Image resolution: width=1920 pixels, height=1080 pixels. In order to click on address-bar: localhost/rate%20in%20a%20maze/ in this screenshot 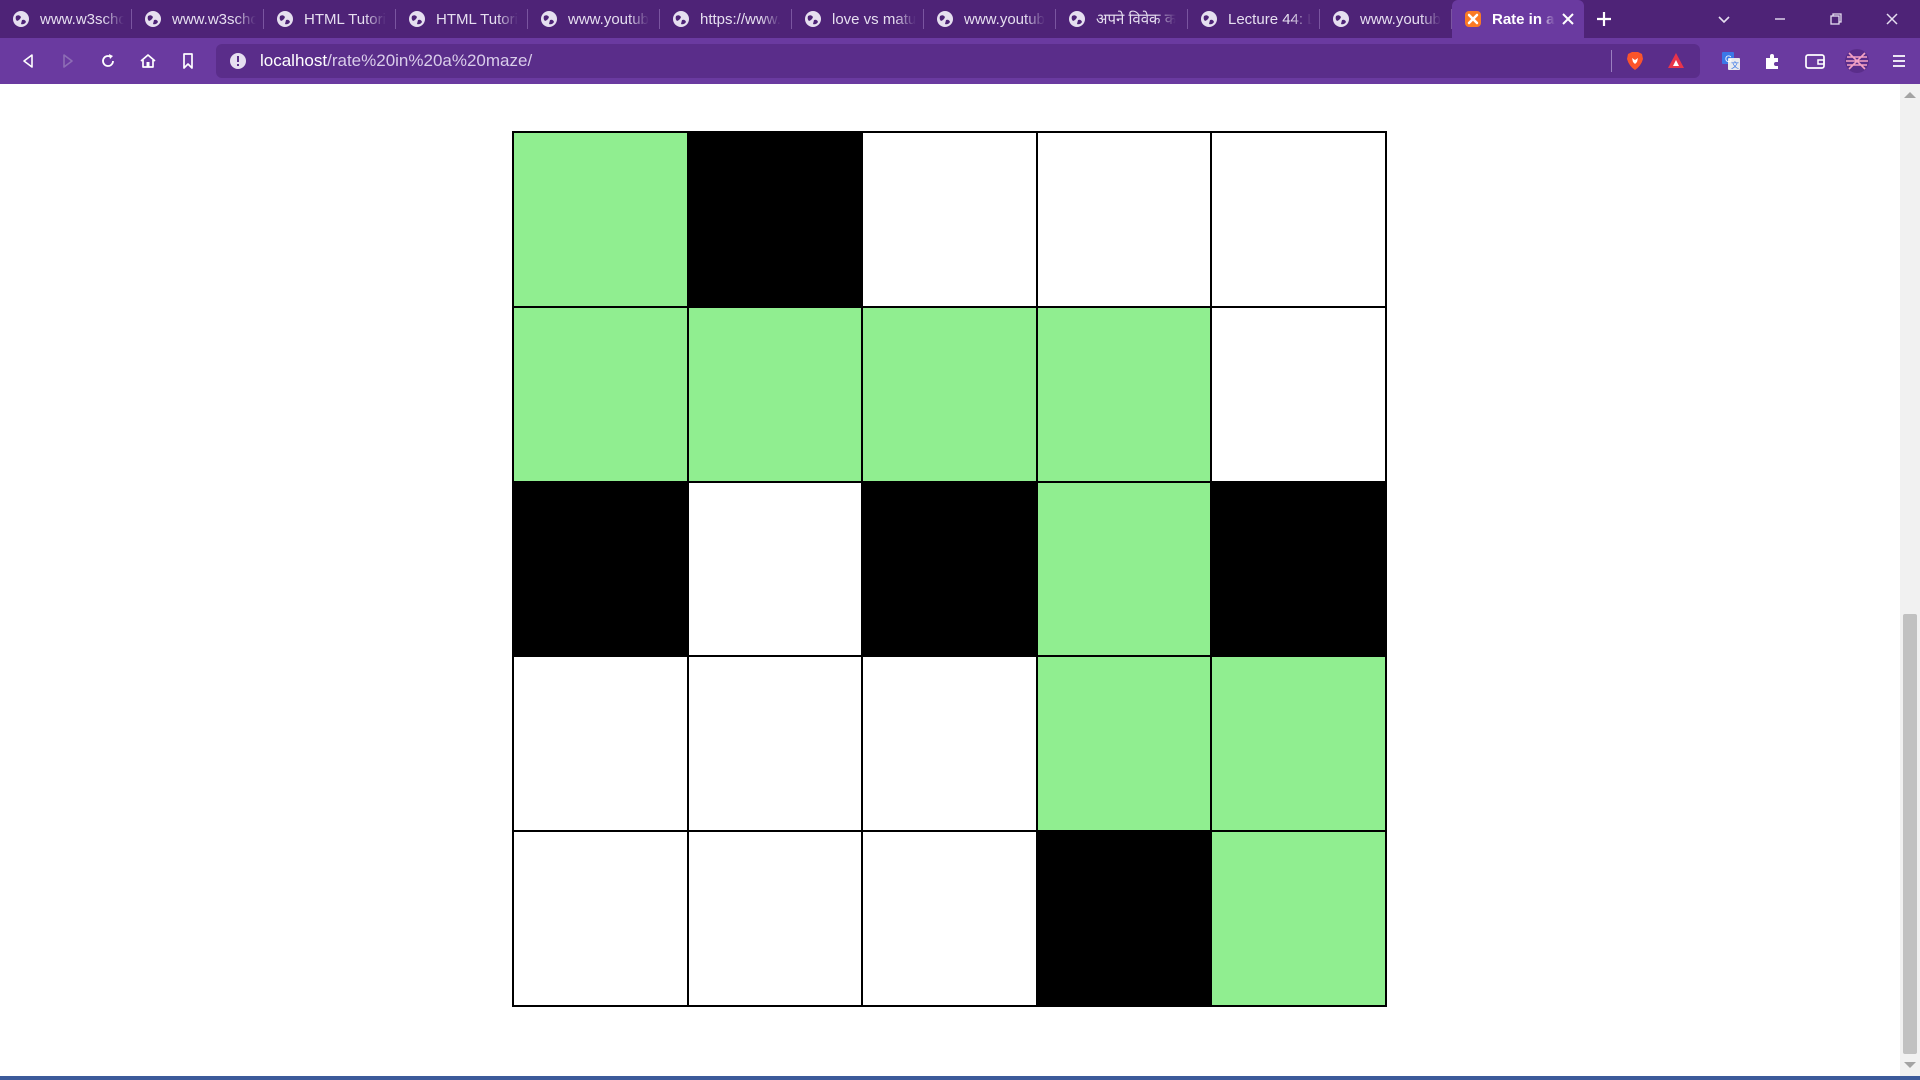, I will do `click(958, 61)`.